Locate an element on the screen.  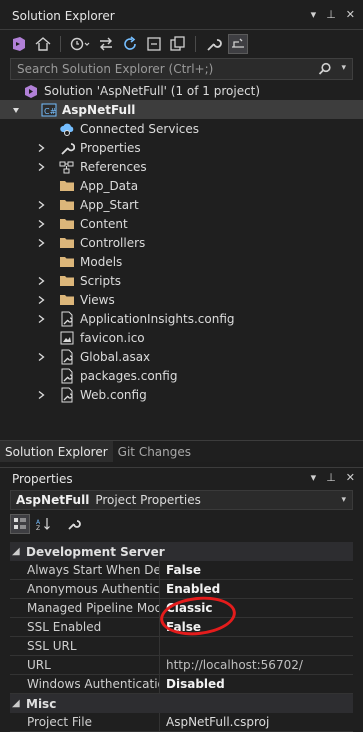
tree-item-label: Properties is located at coordinates (110, 147).